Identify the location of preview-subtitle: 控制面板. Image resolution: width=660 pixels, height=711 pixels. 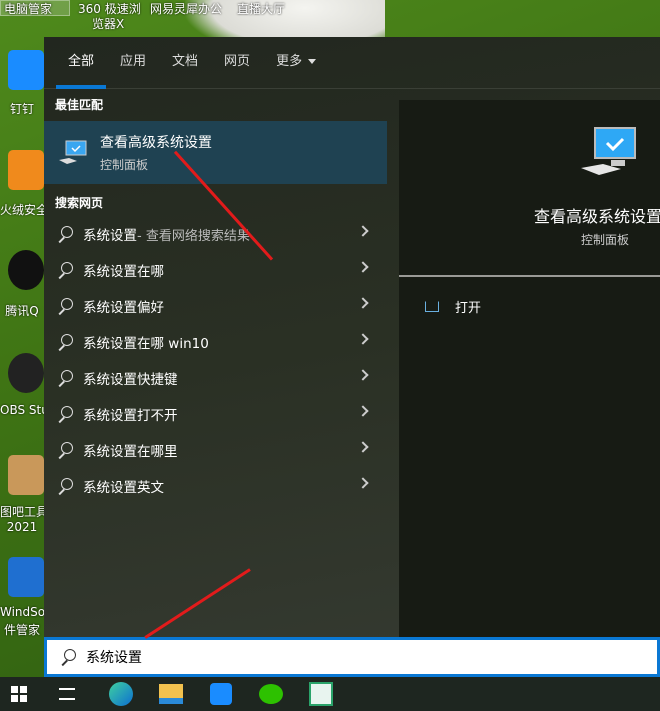
(605, 240).